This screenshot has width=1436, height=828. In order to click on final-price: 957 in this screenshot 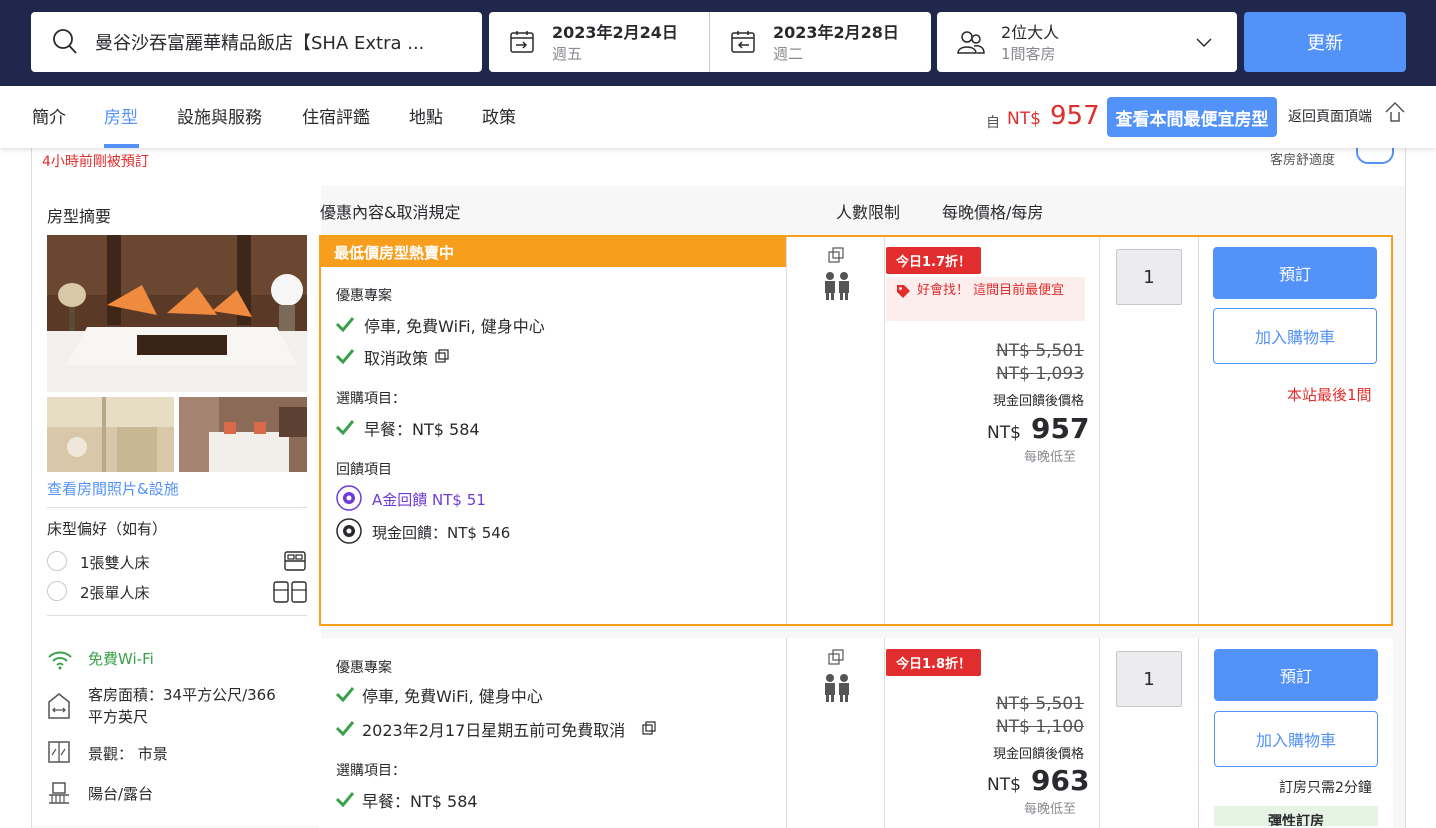, I will do `click(1060, 428)`.